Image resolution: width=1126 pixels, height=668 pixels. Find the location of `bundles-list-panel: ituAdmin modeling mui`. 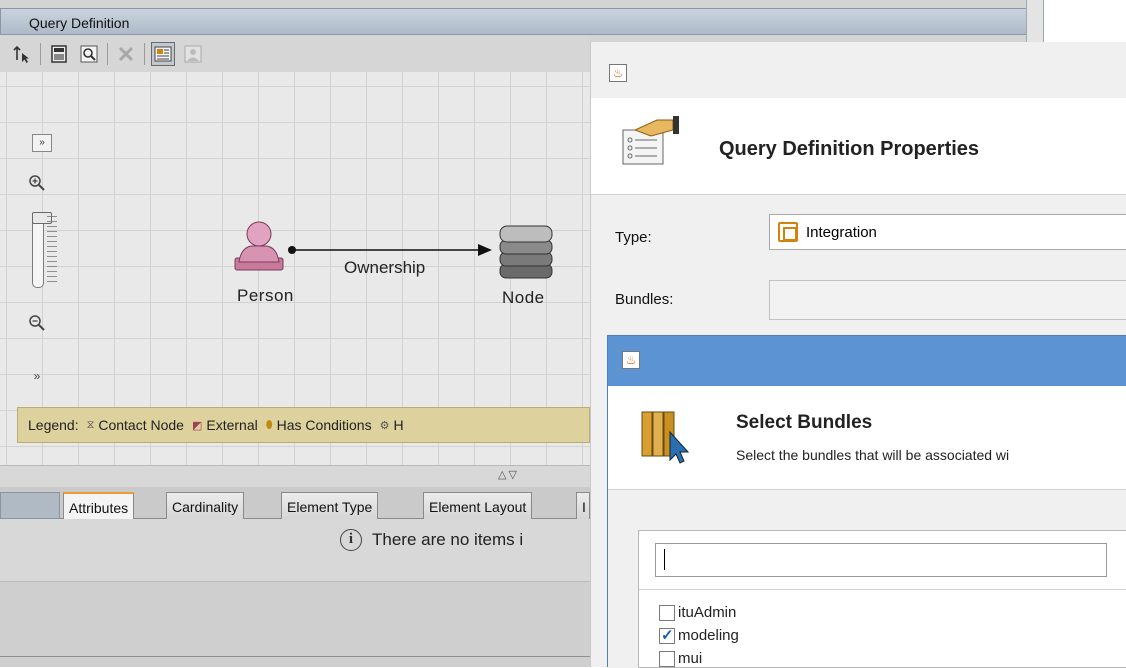

bundles-list-panel: ituAdmin modeling mui is located at coordinates (882, 599).